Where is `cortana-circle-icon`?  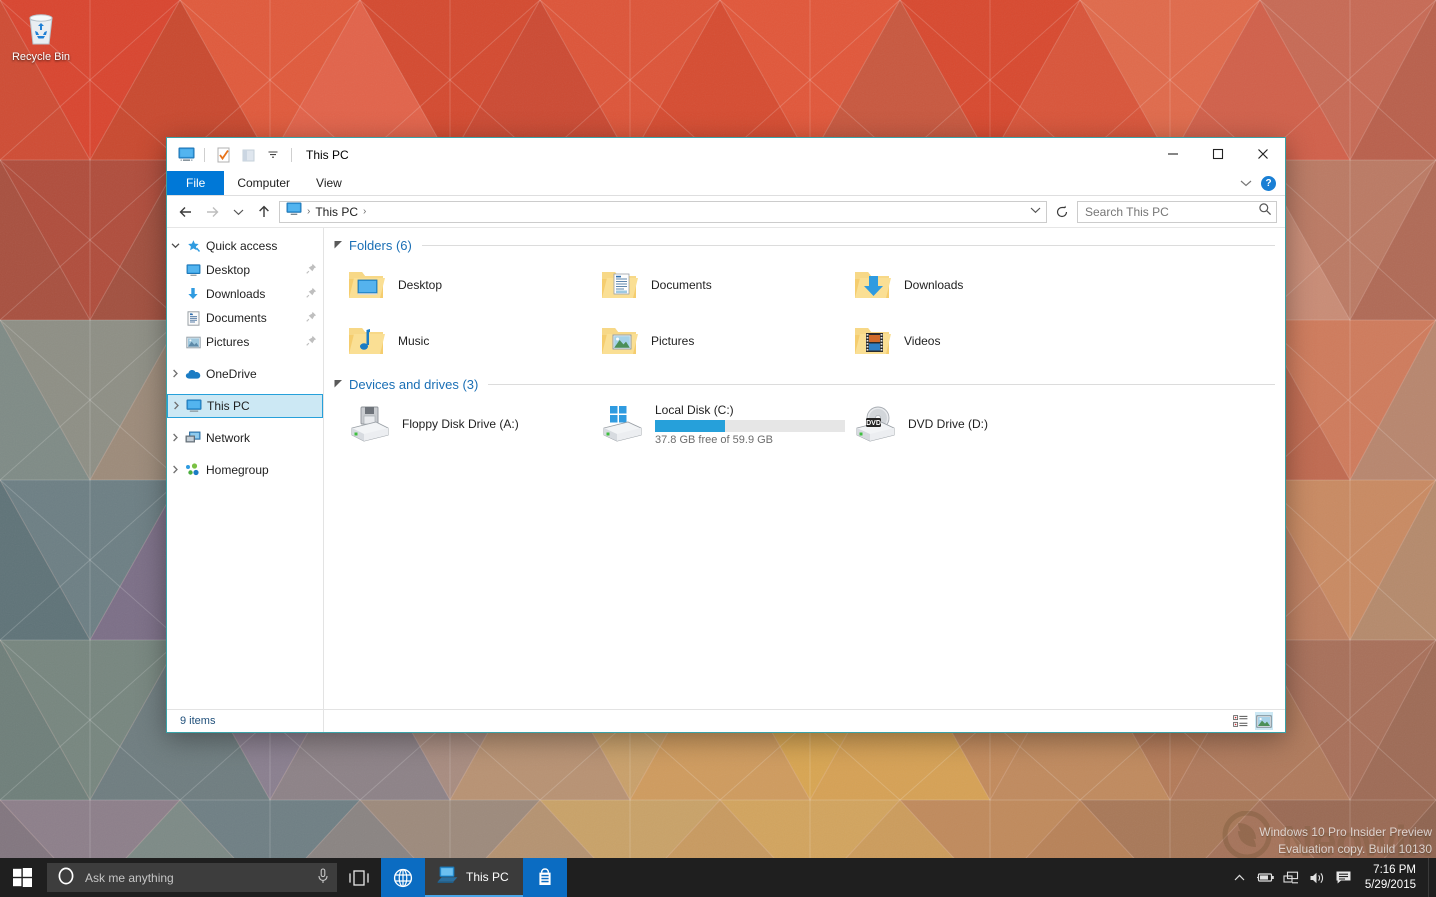
cortana-circle-icon is located at coordinates (66, 877).